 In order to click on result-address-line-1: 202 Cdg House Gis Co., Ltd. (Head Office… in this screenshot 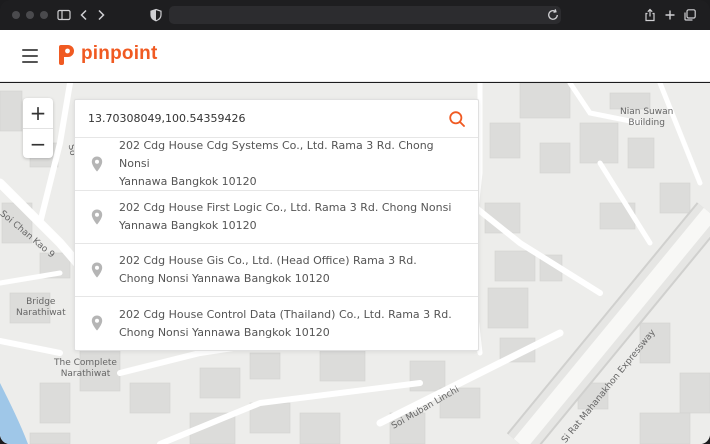, I will do `click(268, 260)`.